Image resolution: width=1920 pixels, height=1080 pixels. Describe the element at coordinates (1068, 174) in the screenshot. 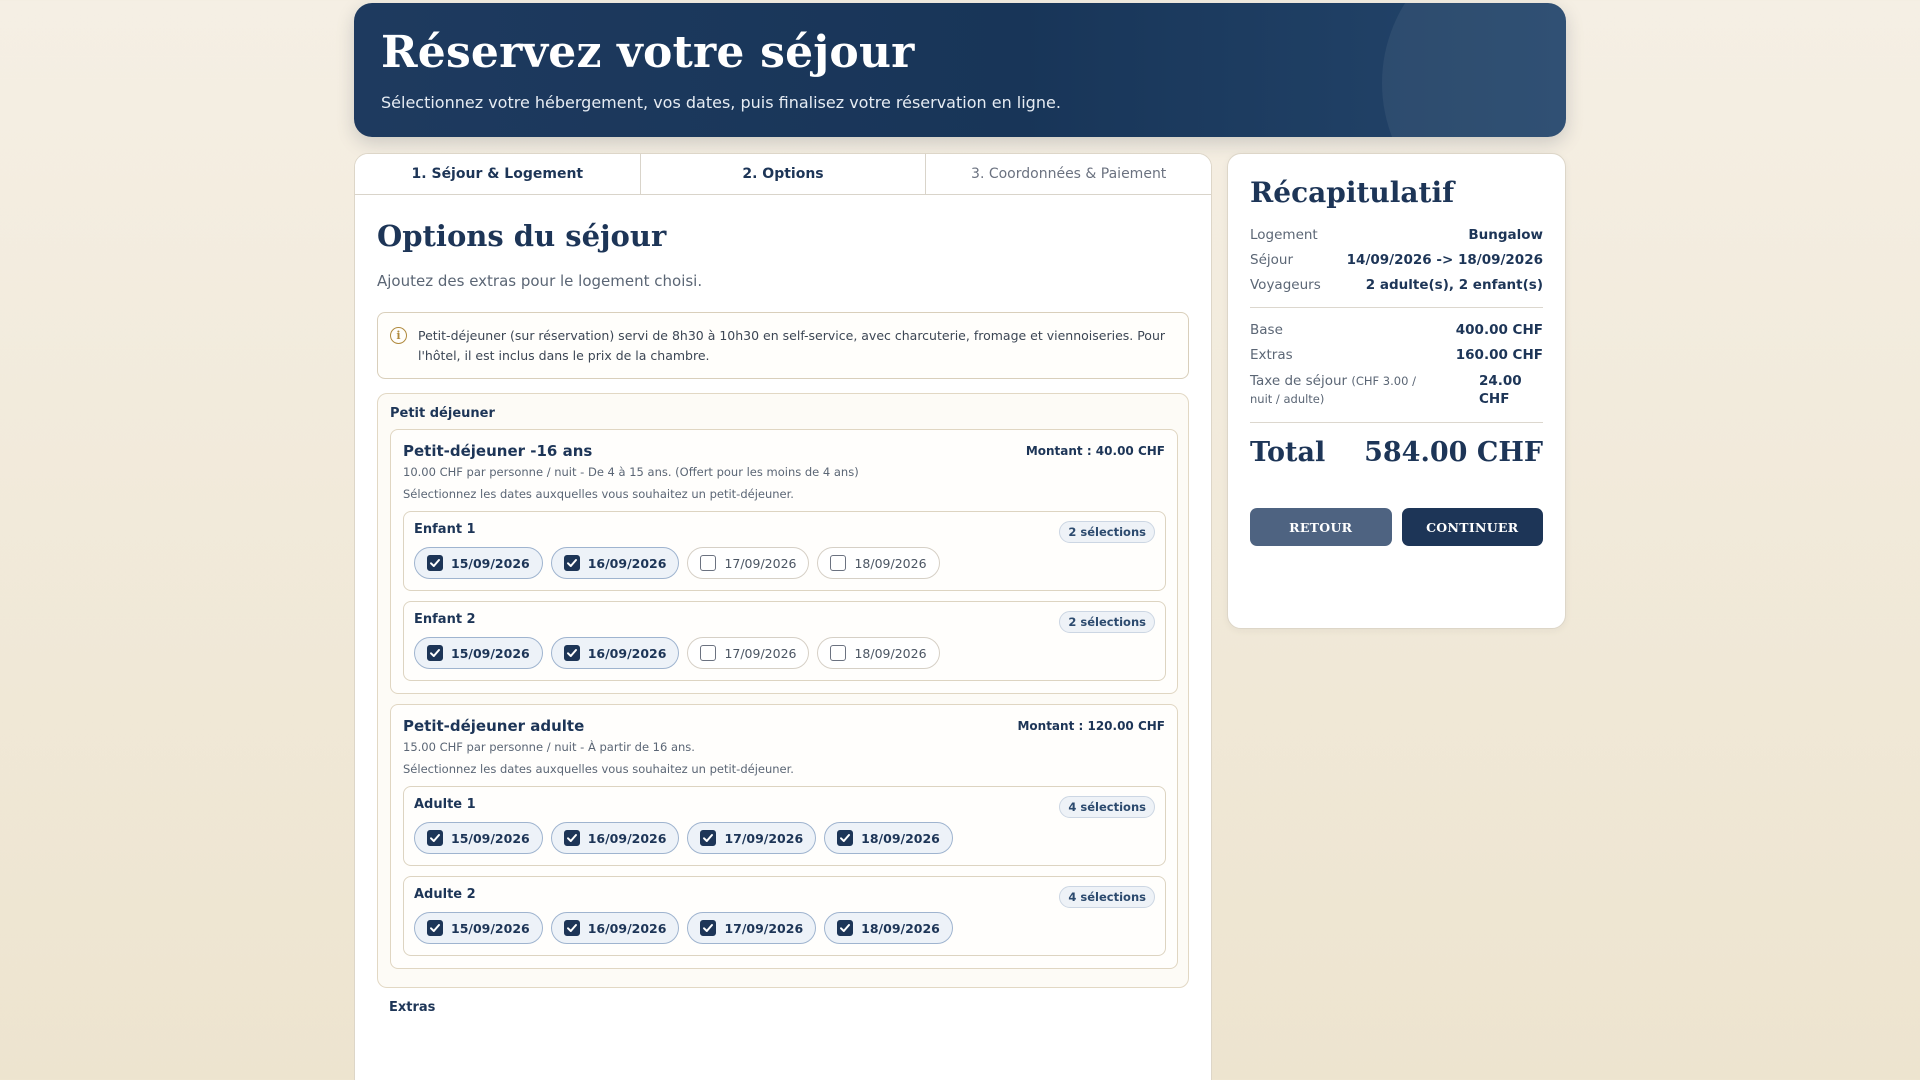

I see `tab-coordonnees-paiement: 3. Coordonnées & Paiement` at that location.